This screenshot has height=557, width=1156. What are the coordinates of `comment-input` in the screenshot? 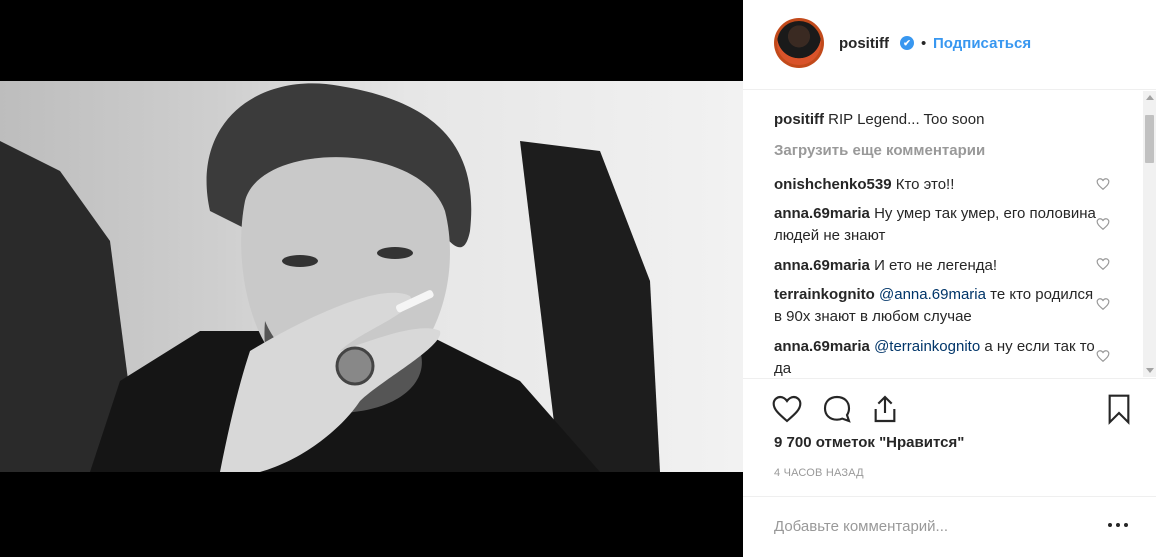 It's located at (929, 526).